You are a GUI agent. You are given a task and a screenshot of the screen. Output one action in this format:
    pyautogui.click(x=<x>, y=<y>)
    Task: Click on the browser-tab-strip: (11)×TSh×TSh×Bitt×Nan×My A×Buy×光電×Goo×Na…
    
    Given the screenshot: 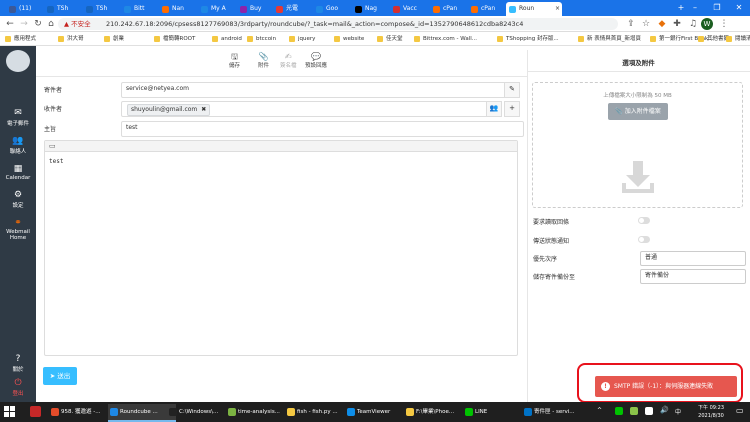 What is the action you would take?
    pyautogui.click(x=375, y=8)
    